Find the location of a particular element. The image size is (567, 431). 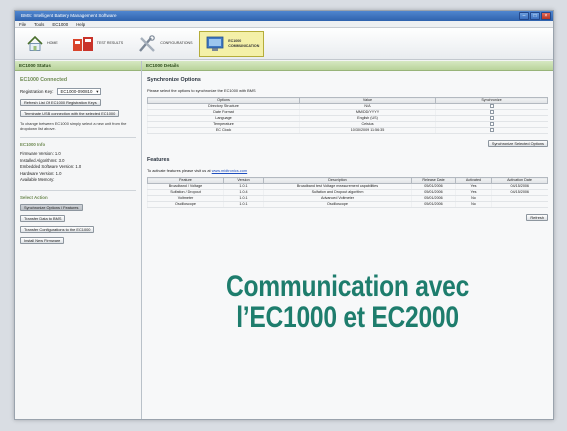

communication-icon is located at coordinates (215, 43).